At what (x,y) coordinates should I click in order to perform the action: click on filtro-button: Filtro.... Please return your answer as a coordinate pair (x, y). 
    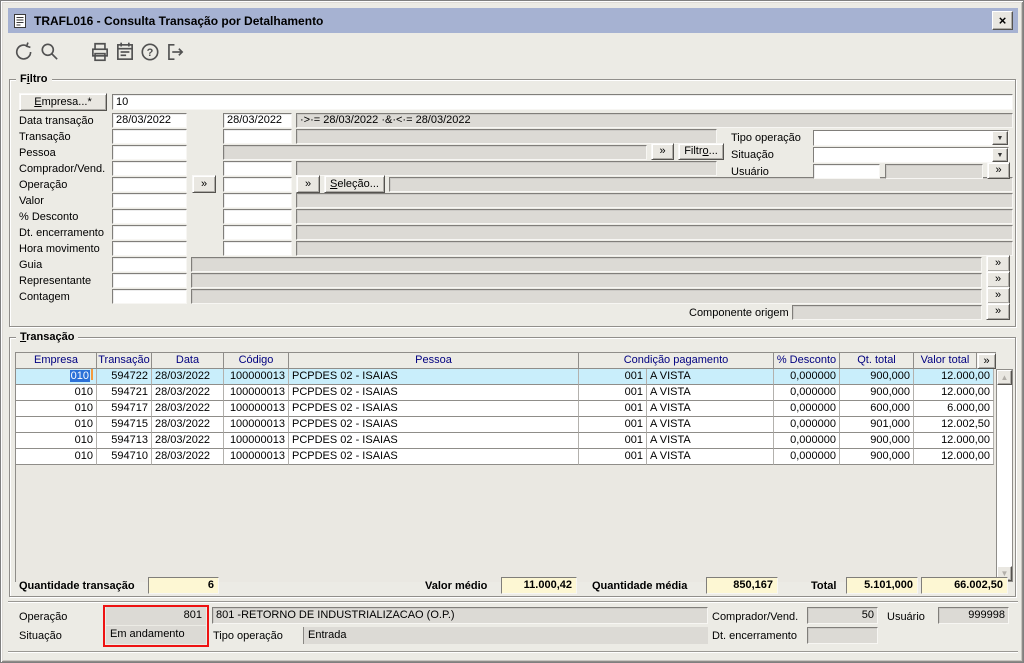
    Looking at the image, I should click on (701, 151).